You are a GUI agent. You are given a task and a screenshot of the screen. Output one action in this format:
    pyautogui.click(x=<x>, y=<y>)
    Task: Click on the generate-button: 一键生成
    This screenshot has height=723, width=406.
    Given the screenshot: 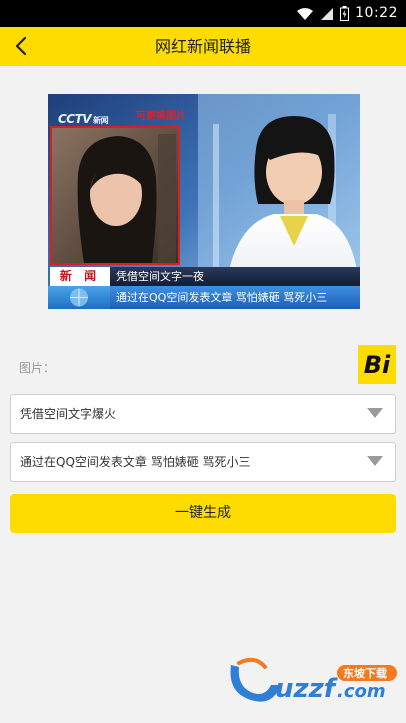 What is the action you would take?
    pyautogui.click(x=203, y=513)
    